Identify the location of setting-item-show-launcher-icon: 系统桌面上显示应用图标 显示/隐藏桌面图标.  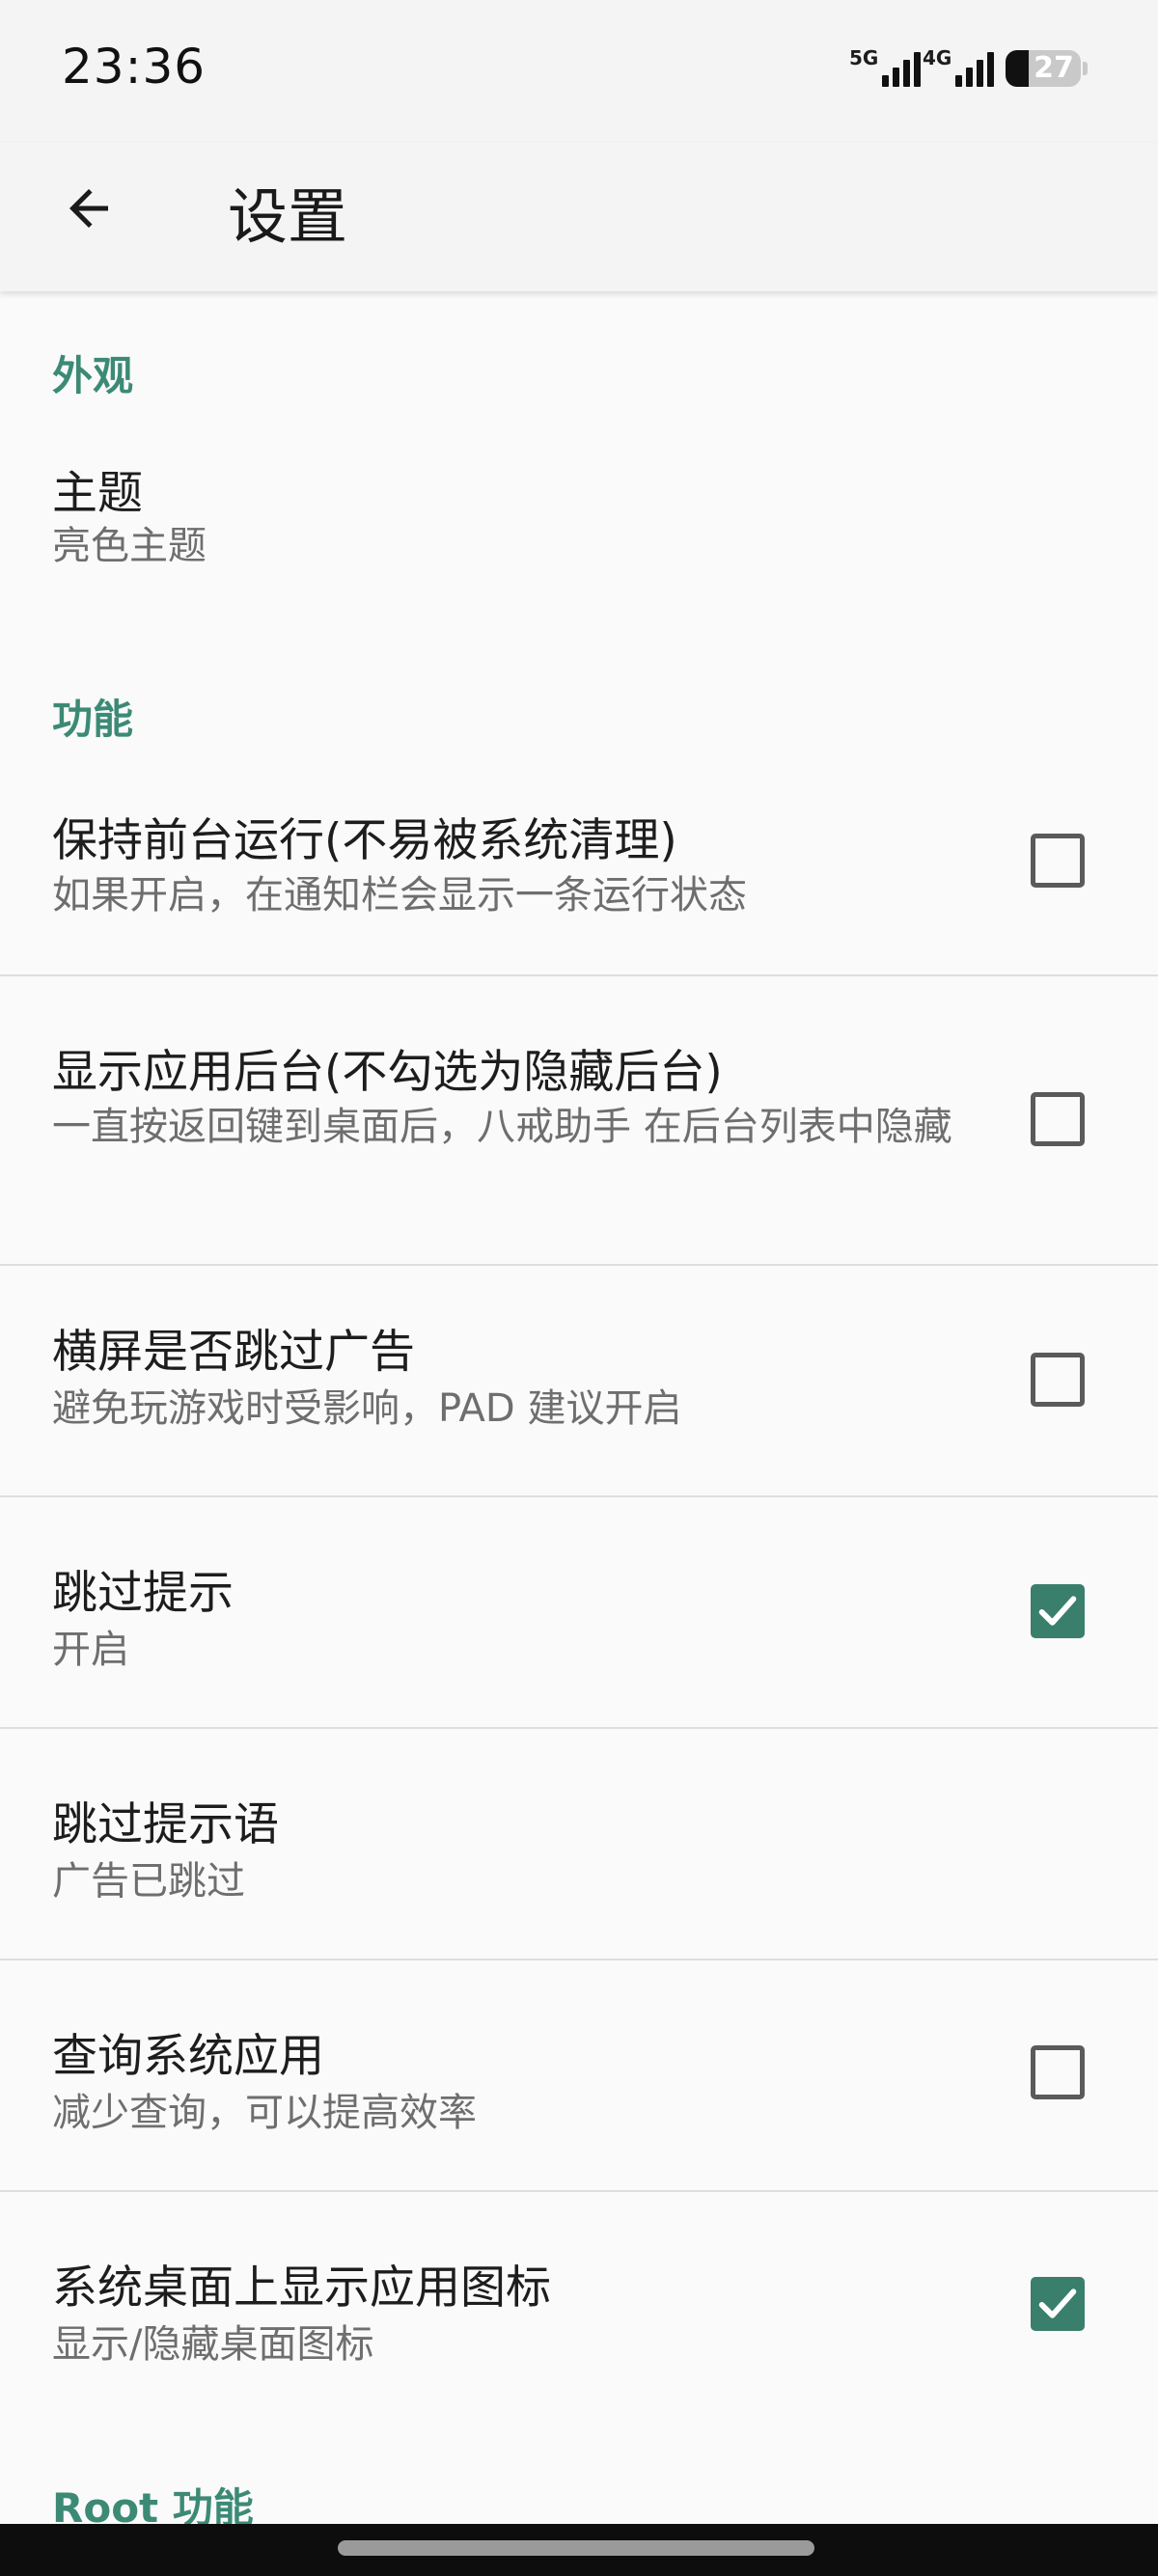
(579, 2307).